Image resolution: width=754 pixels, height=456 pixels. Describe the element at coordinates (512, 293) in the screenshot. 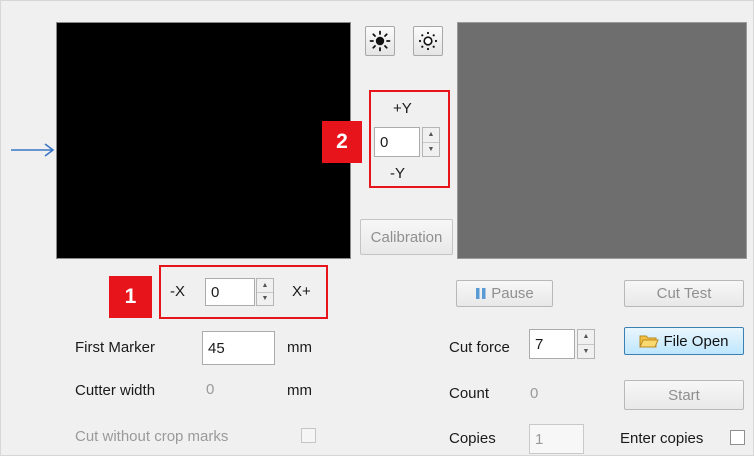

I see `pause-label: Pause` at that location.